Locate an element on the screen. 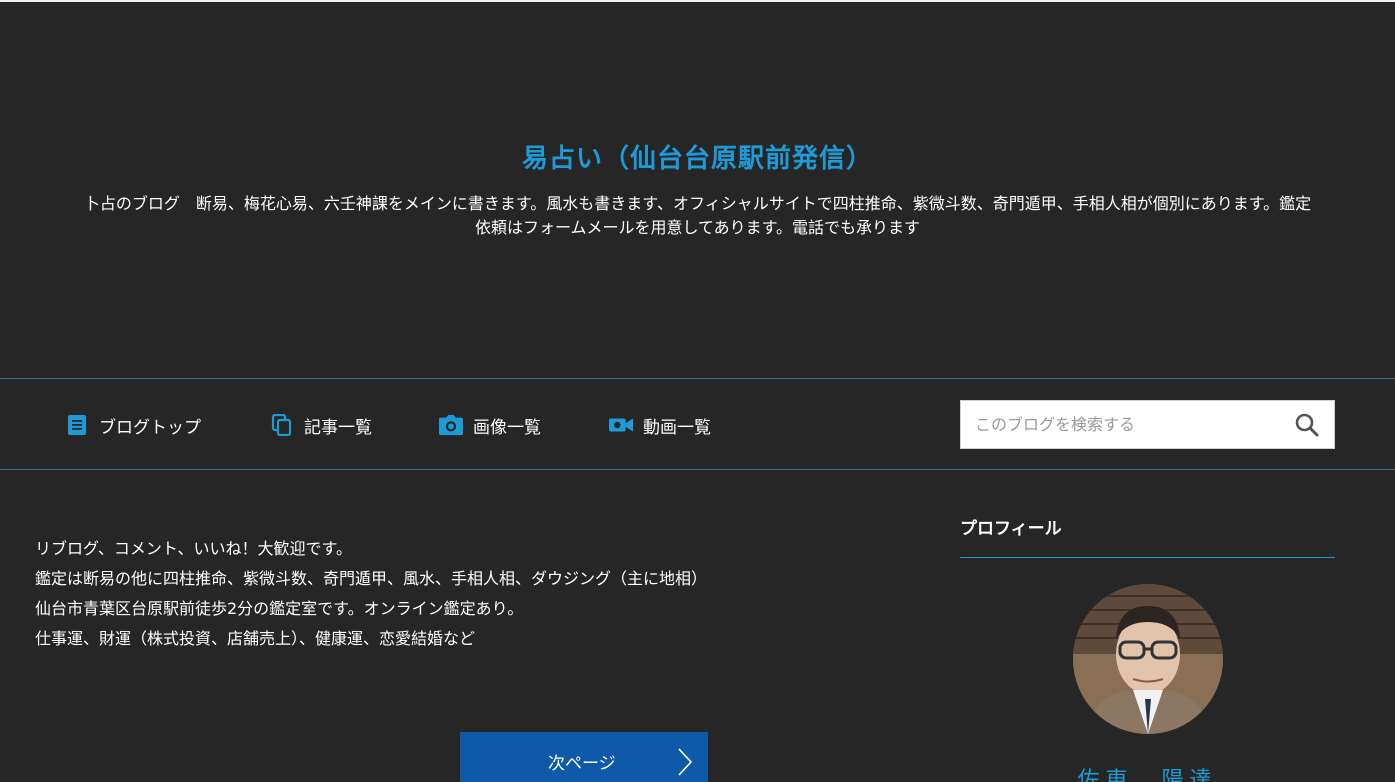 The width and height of the screenshot is (1395, 782). nav-label: 記事一覧 is located at coordinates (338, 427).